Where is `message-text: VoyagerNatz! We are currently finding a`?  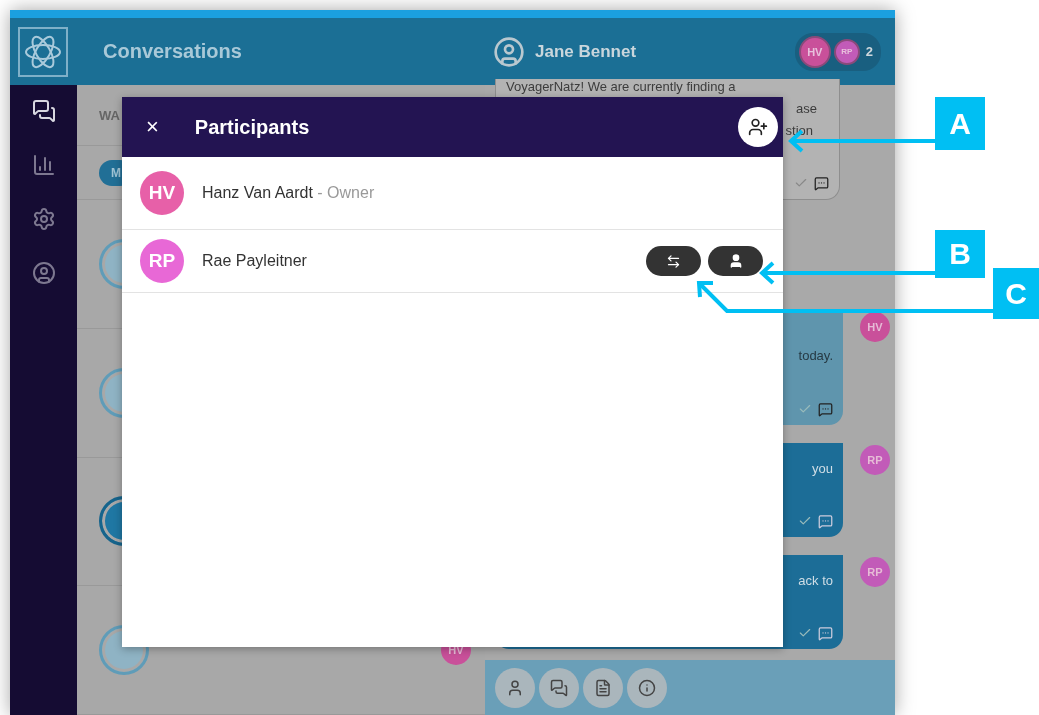
message-text: VoyagerNatz! We are currently finding a is located at coordinates (621, 86).